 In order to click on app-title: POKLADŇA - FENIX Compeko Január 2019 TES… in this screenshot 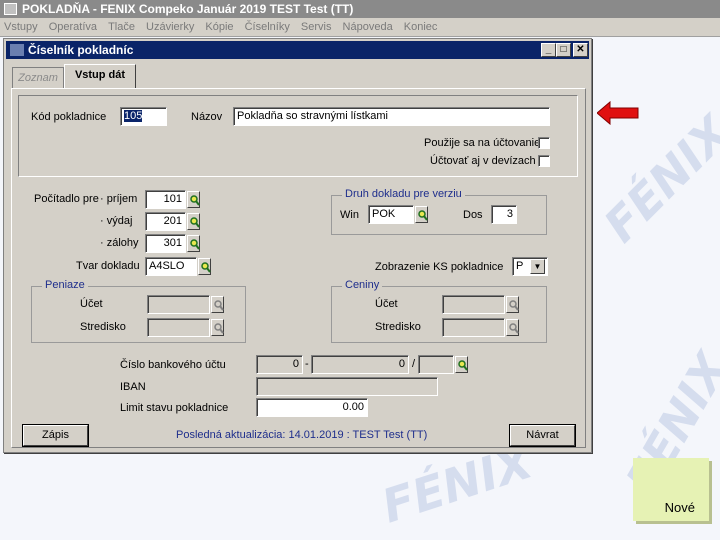, I will do `click(188, 9)`.